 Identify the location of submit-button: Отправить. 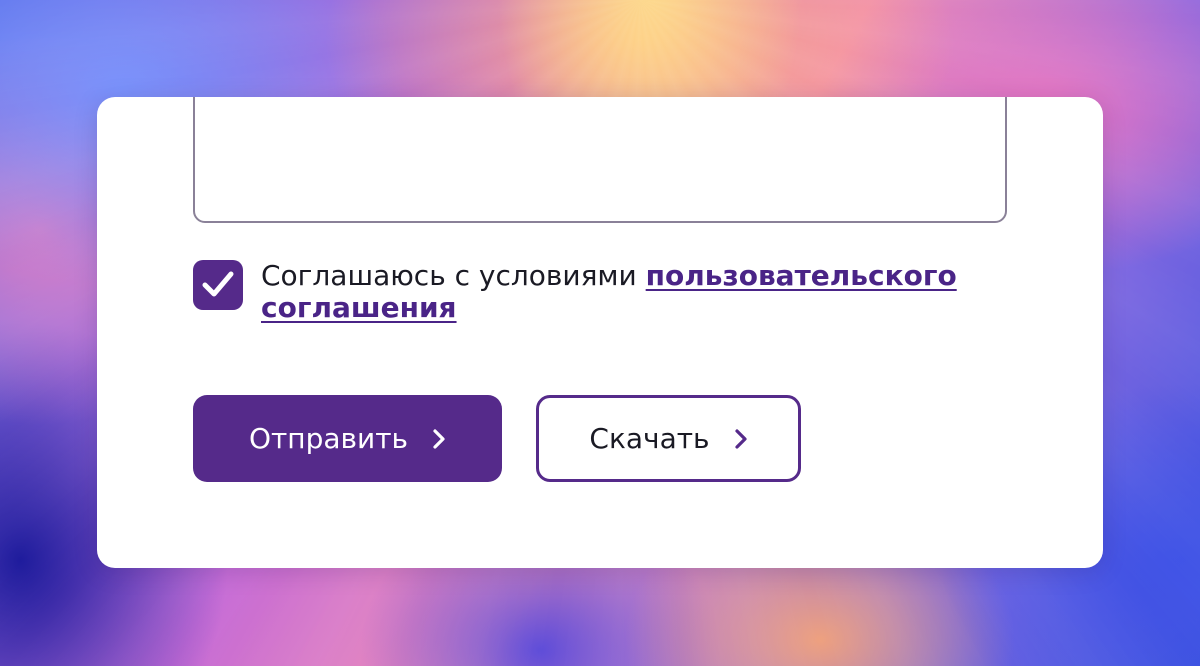
(347, 438).